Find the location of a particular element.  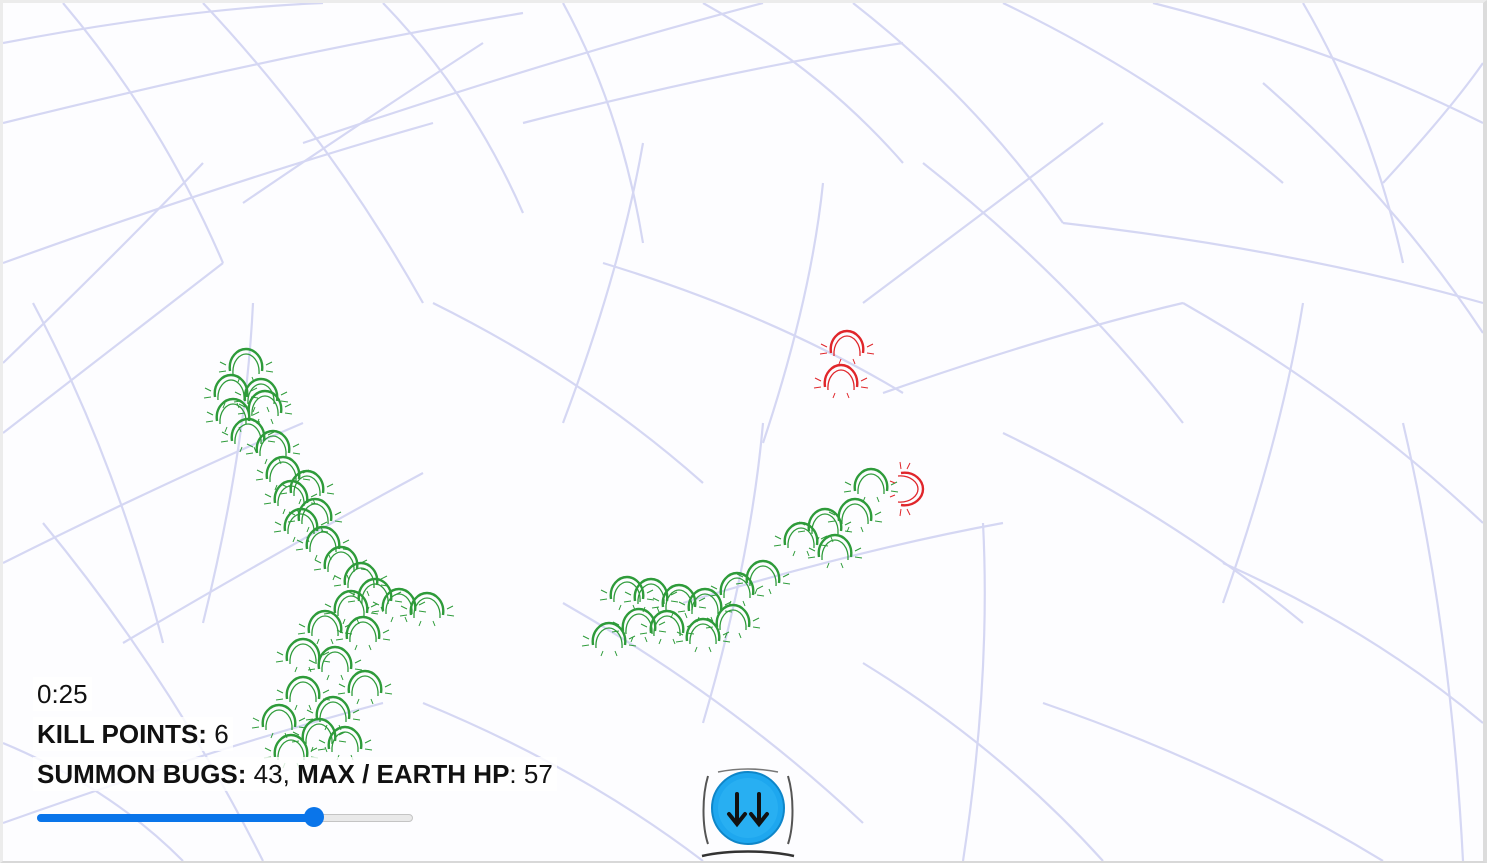

timer: 0:25 is located at coordinates (62, 694).